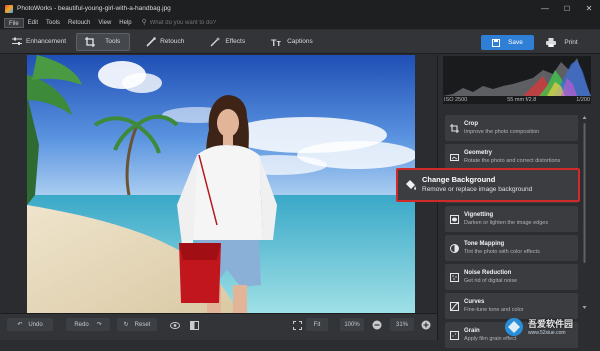 Image resolution: width=600 pixels, height=351 pixels. Describe the element at coordinates (113, 41) in the screenshot. I see `tab-tools-label: Tools` at that location.